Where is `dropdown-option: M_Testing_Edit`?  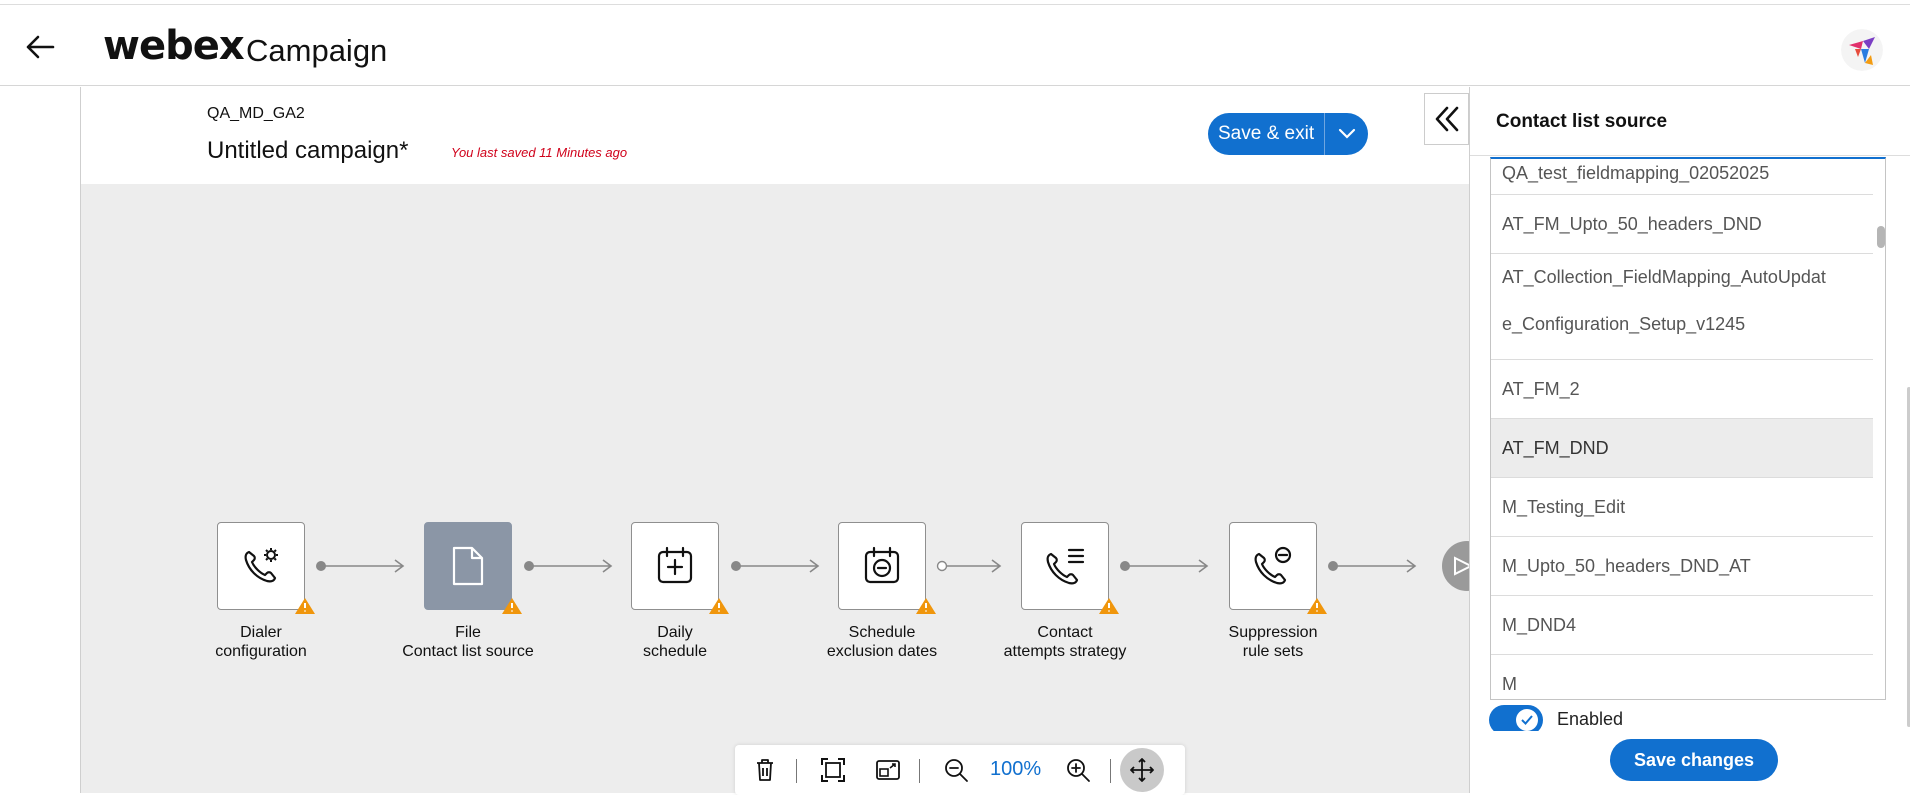 dropdown-option: M_Testing_Edit is located at coordinates (1682, 507).